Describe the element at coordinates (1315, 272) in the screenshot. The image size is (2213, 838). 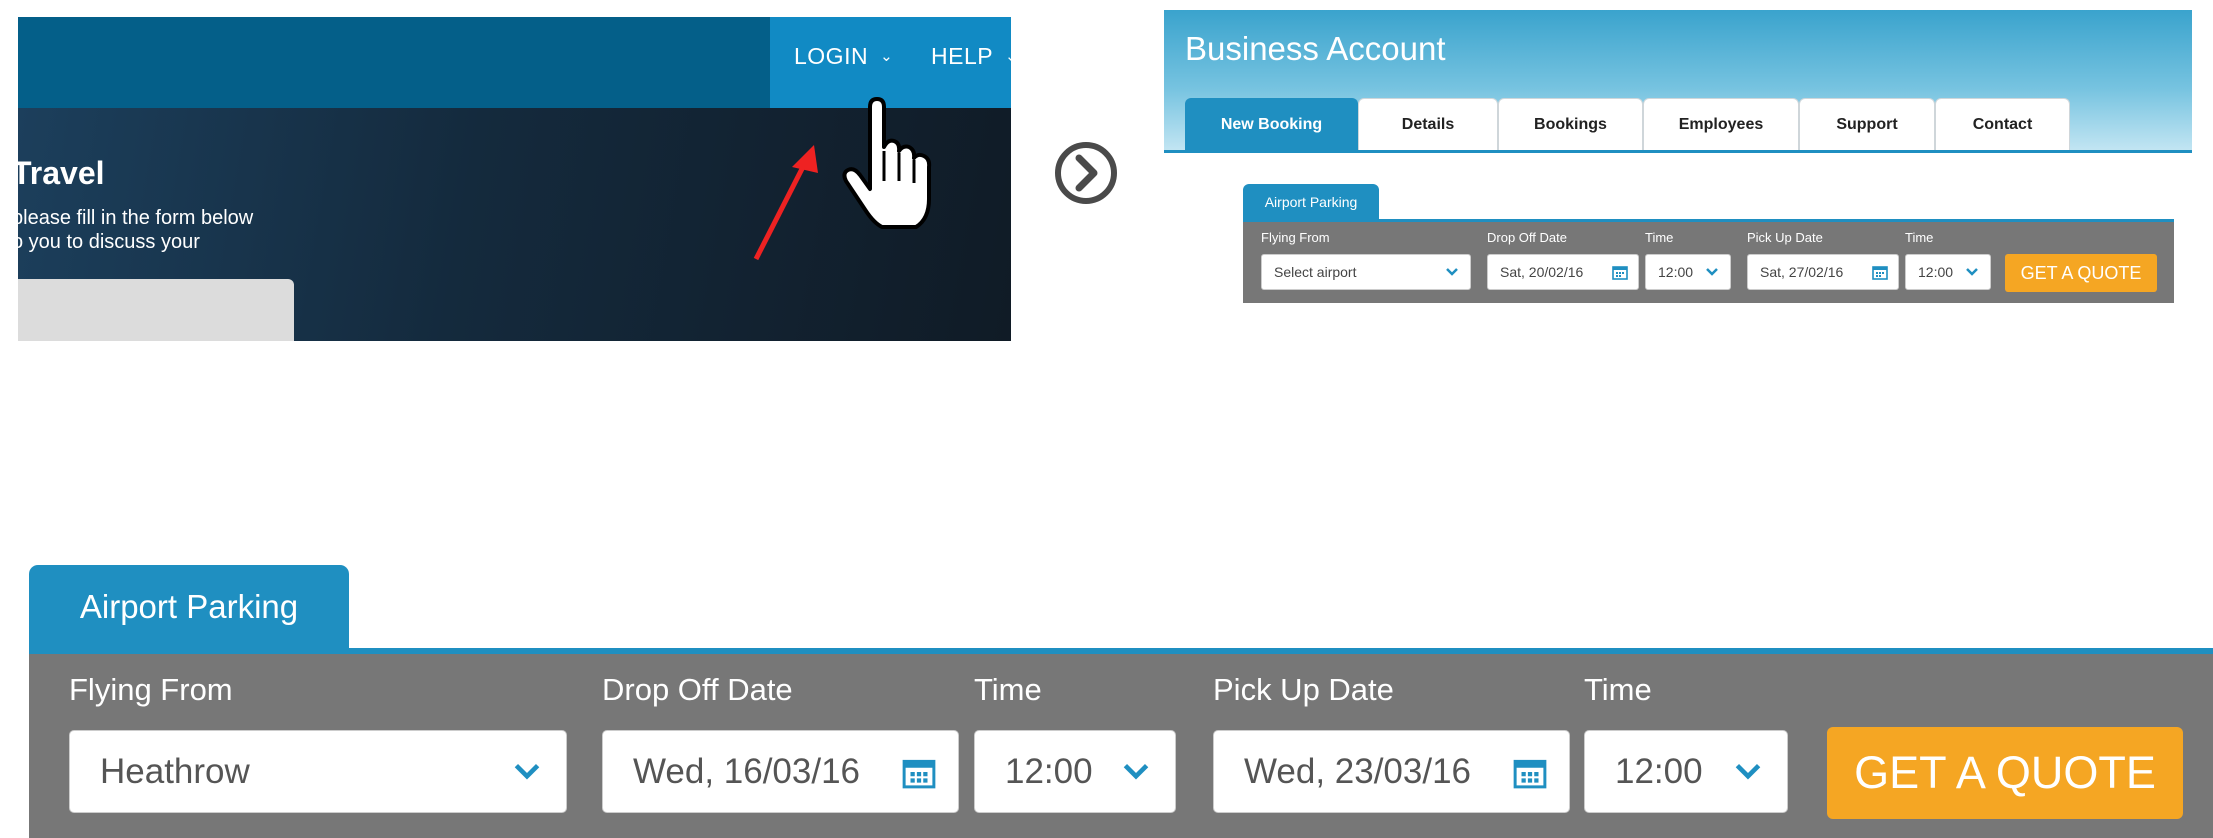
I see `flying-from-value: Select airport` at that location.